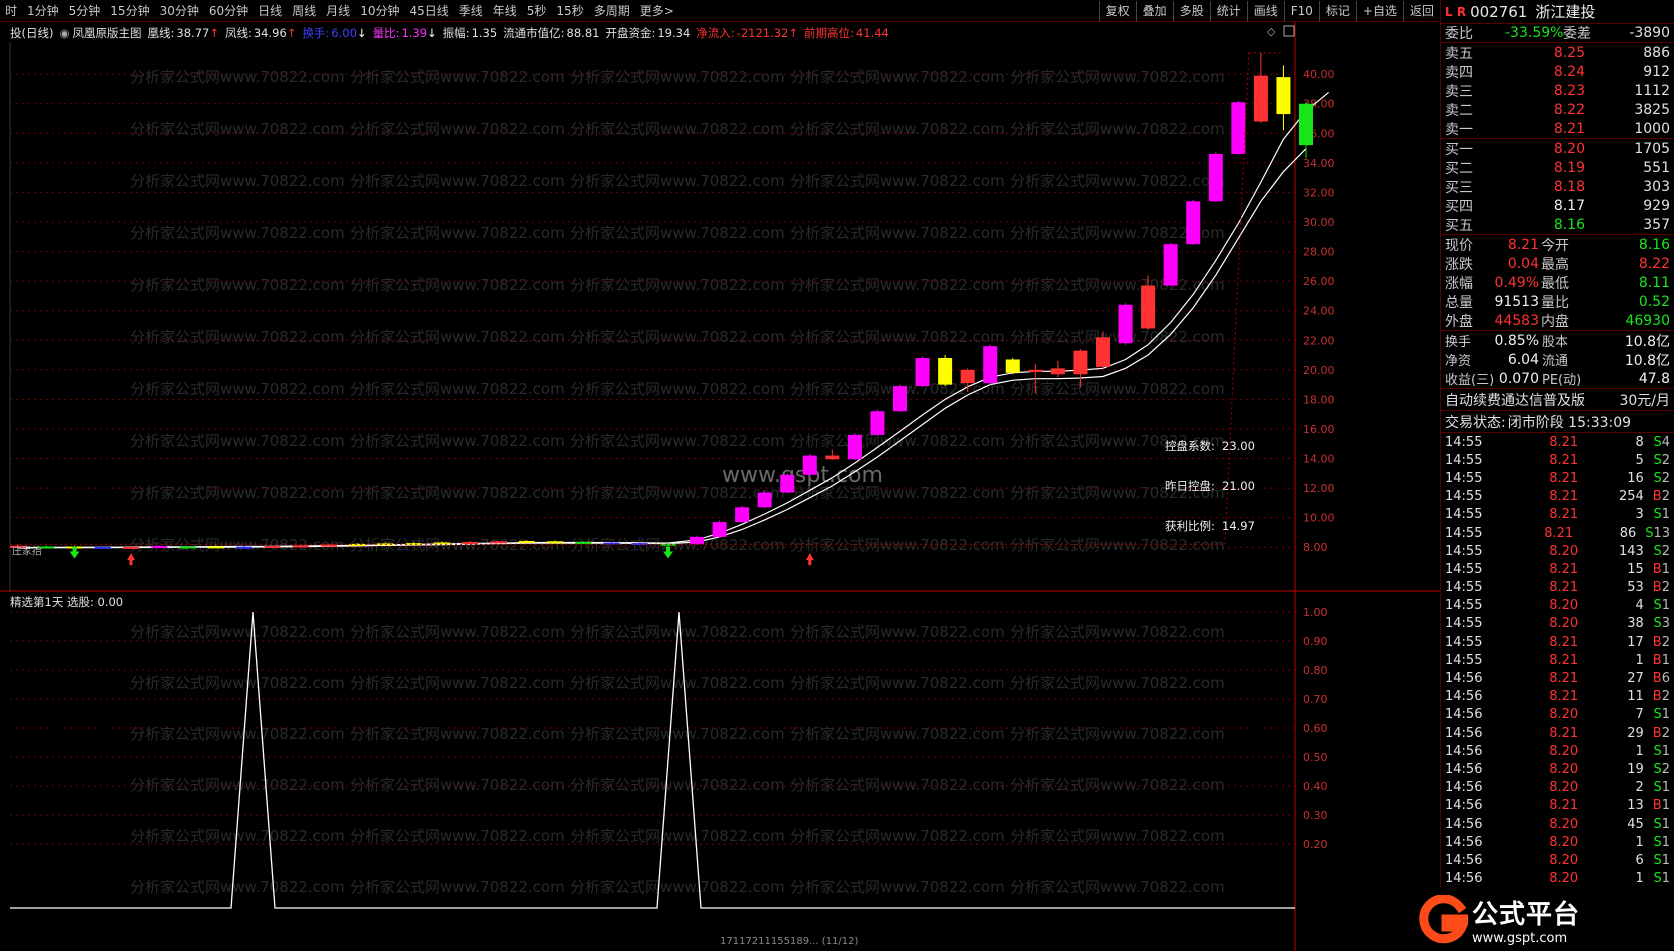  Describe the element at coordinates (505, 11) in the screenshot. I see `period-tab: 年线` at that location.